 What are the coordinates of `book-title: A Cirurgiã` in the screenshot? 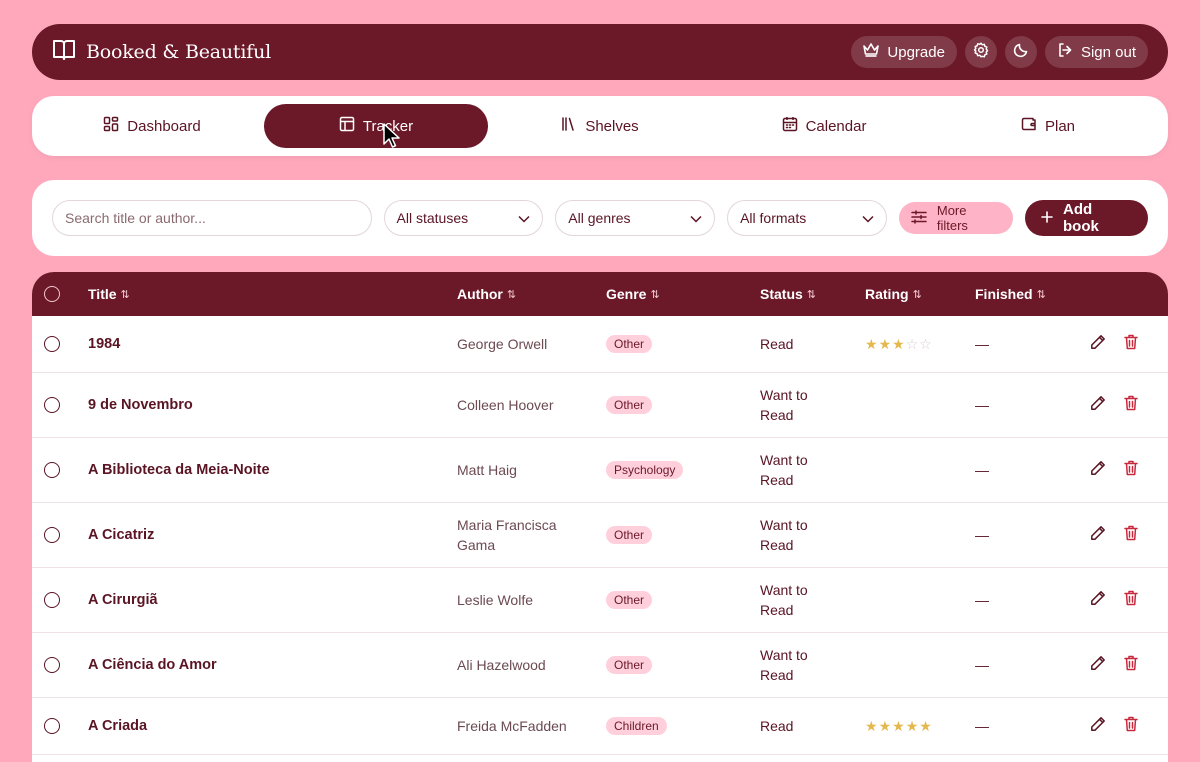 It's located at (268, 600).